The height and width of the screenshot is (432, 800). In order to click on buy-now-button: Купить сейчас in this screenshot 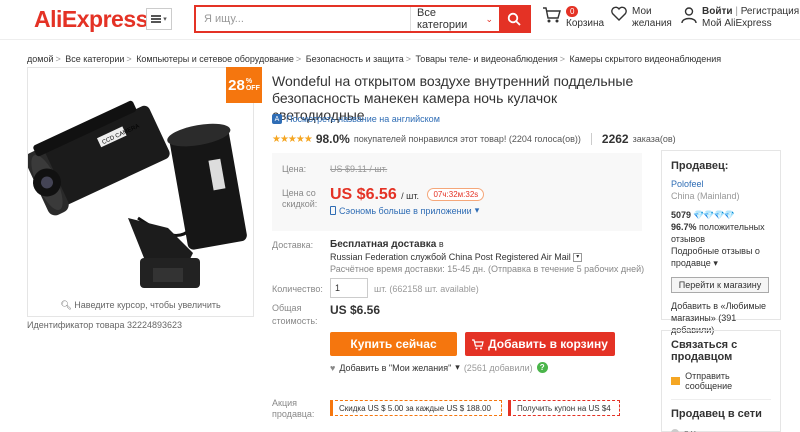, I will do `click(393, 344)`.